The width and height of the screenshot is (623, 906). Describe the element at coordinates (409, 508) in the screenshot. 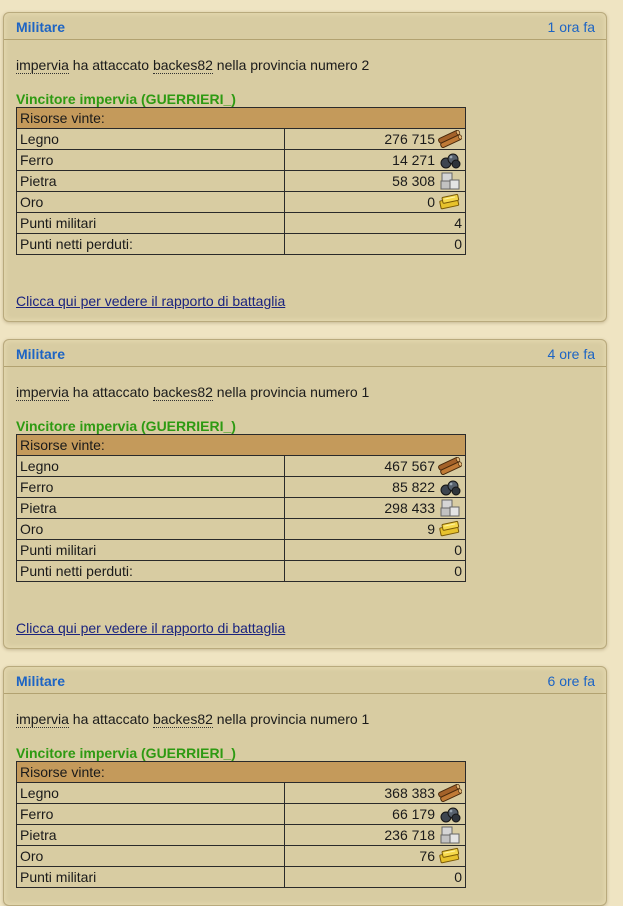

I see `resource-value: 298 433` at that location.